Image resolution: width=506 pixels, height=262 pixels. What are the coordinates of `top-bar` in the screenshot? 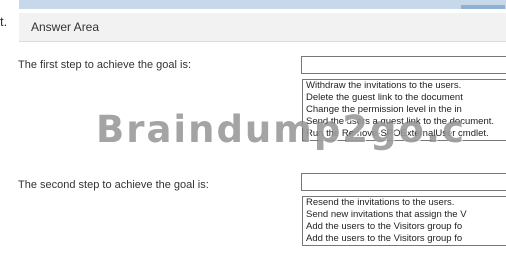 It's located at (262, 4).